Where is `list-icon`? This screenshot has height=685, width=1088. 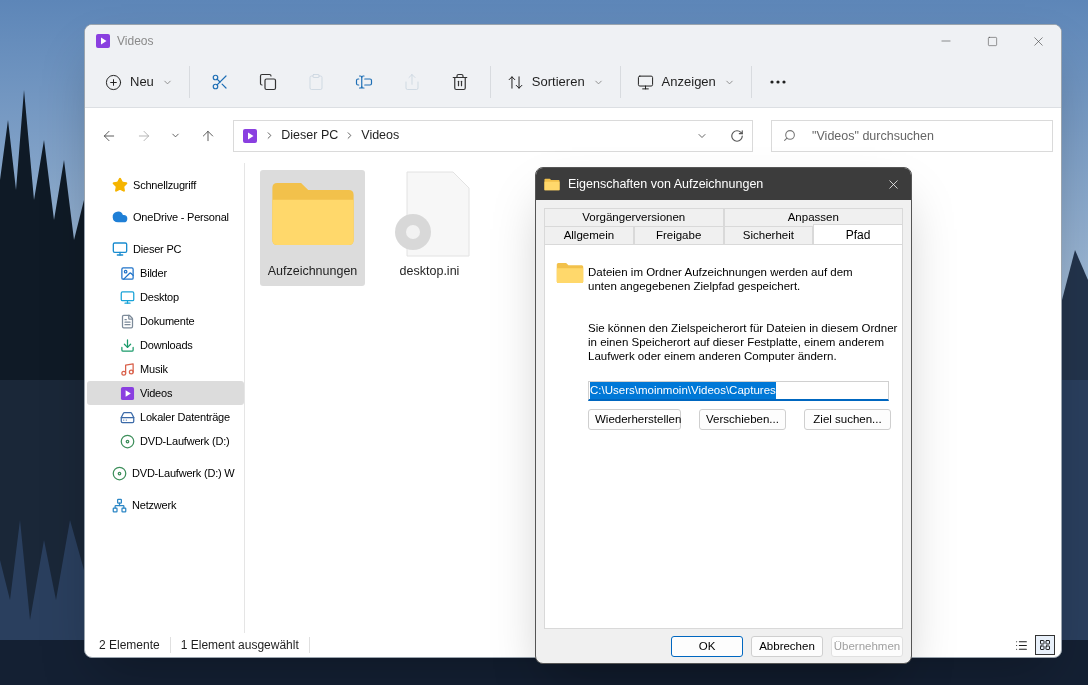 list-icon is located at coordinates (1021, 645).